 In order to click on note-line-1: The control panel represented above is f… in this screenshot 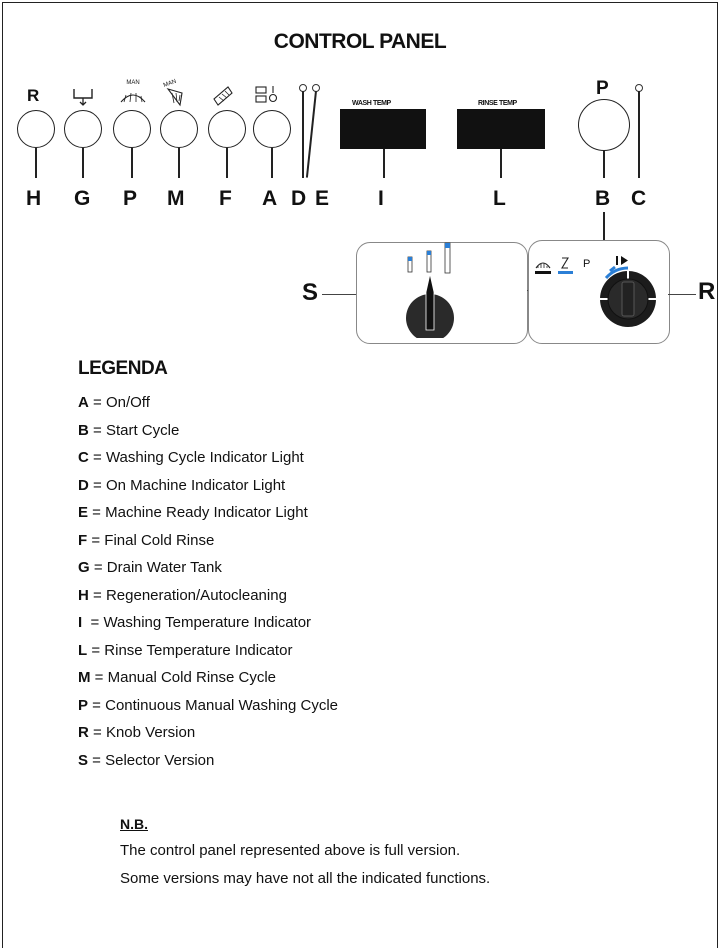, I will do `click(290, 850)`.